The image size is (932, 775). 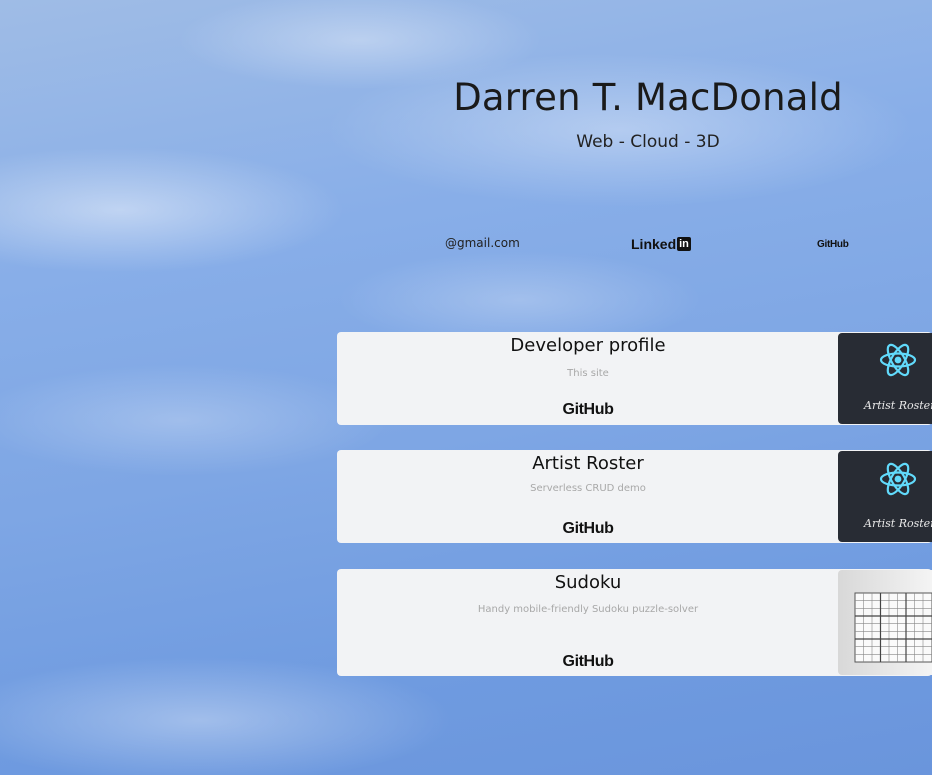 What do you see at coordinates (684, 244) in the screenshot?
I see `linkedin-logo-icon: in` at bounding box center [684, 244].